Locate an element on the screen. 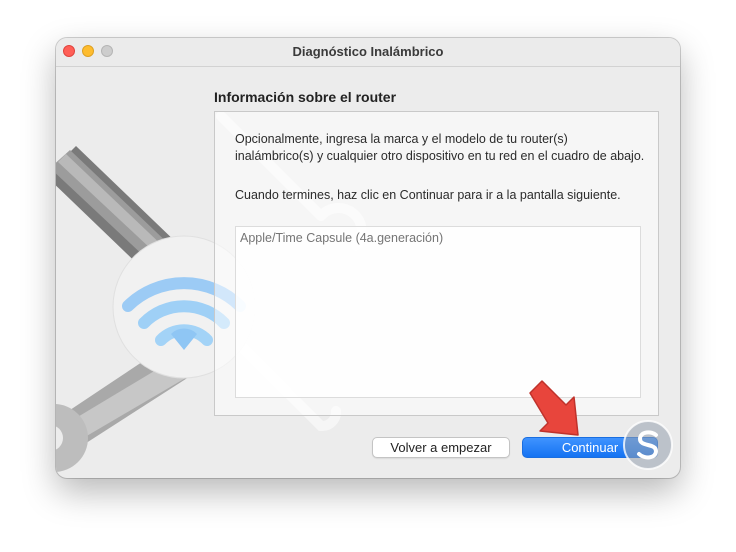 Image resolution: width=736 pixels, height=552 pixels. window-title: Diagnóstico Inalámbrico is located at coordinates (368, 51).